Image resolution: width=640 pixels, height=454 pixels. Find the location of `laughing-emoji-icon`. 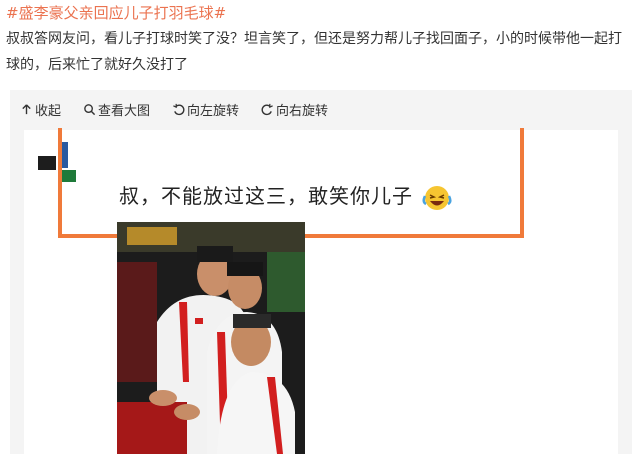

laughing-emoji-icon is located at coordinates (437, 197).